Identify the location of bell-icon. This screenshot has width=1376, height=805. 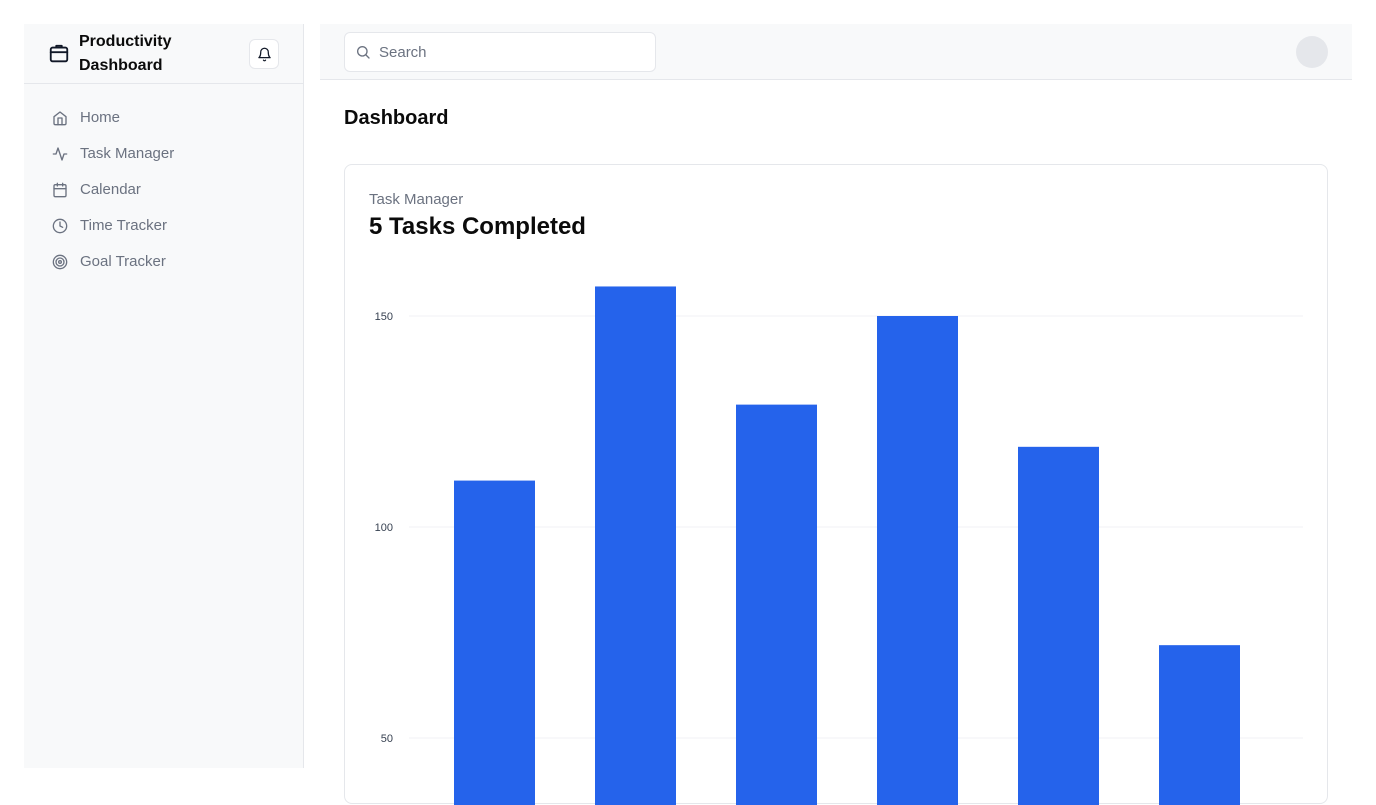
(264, 54).